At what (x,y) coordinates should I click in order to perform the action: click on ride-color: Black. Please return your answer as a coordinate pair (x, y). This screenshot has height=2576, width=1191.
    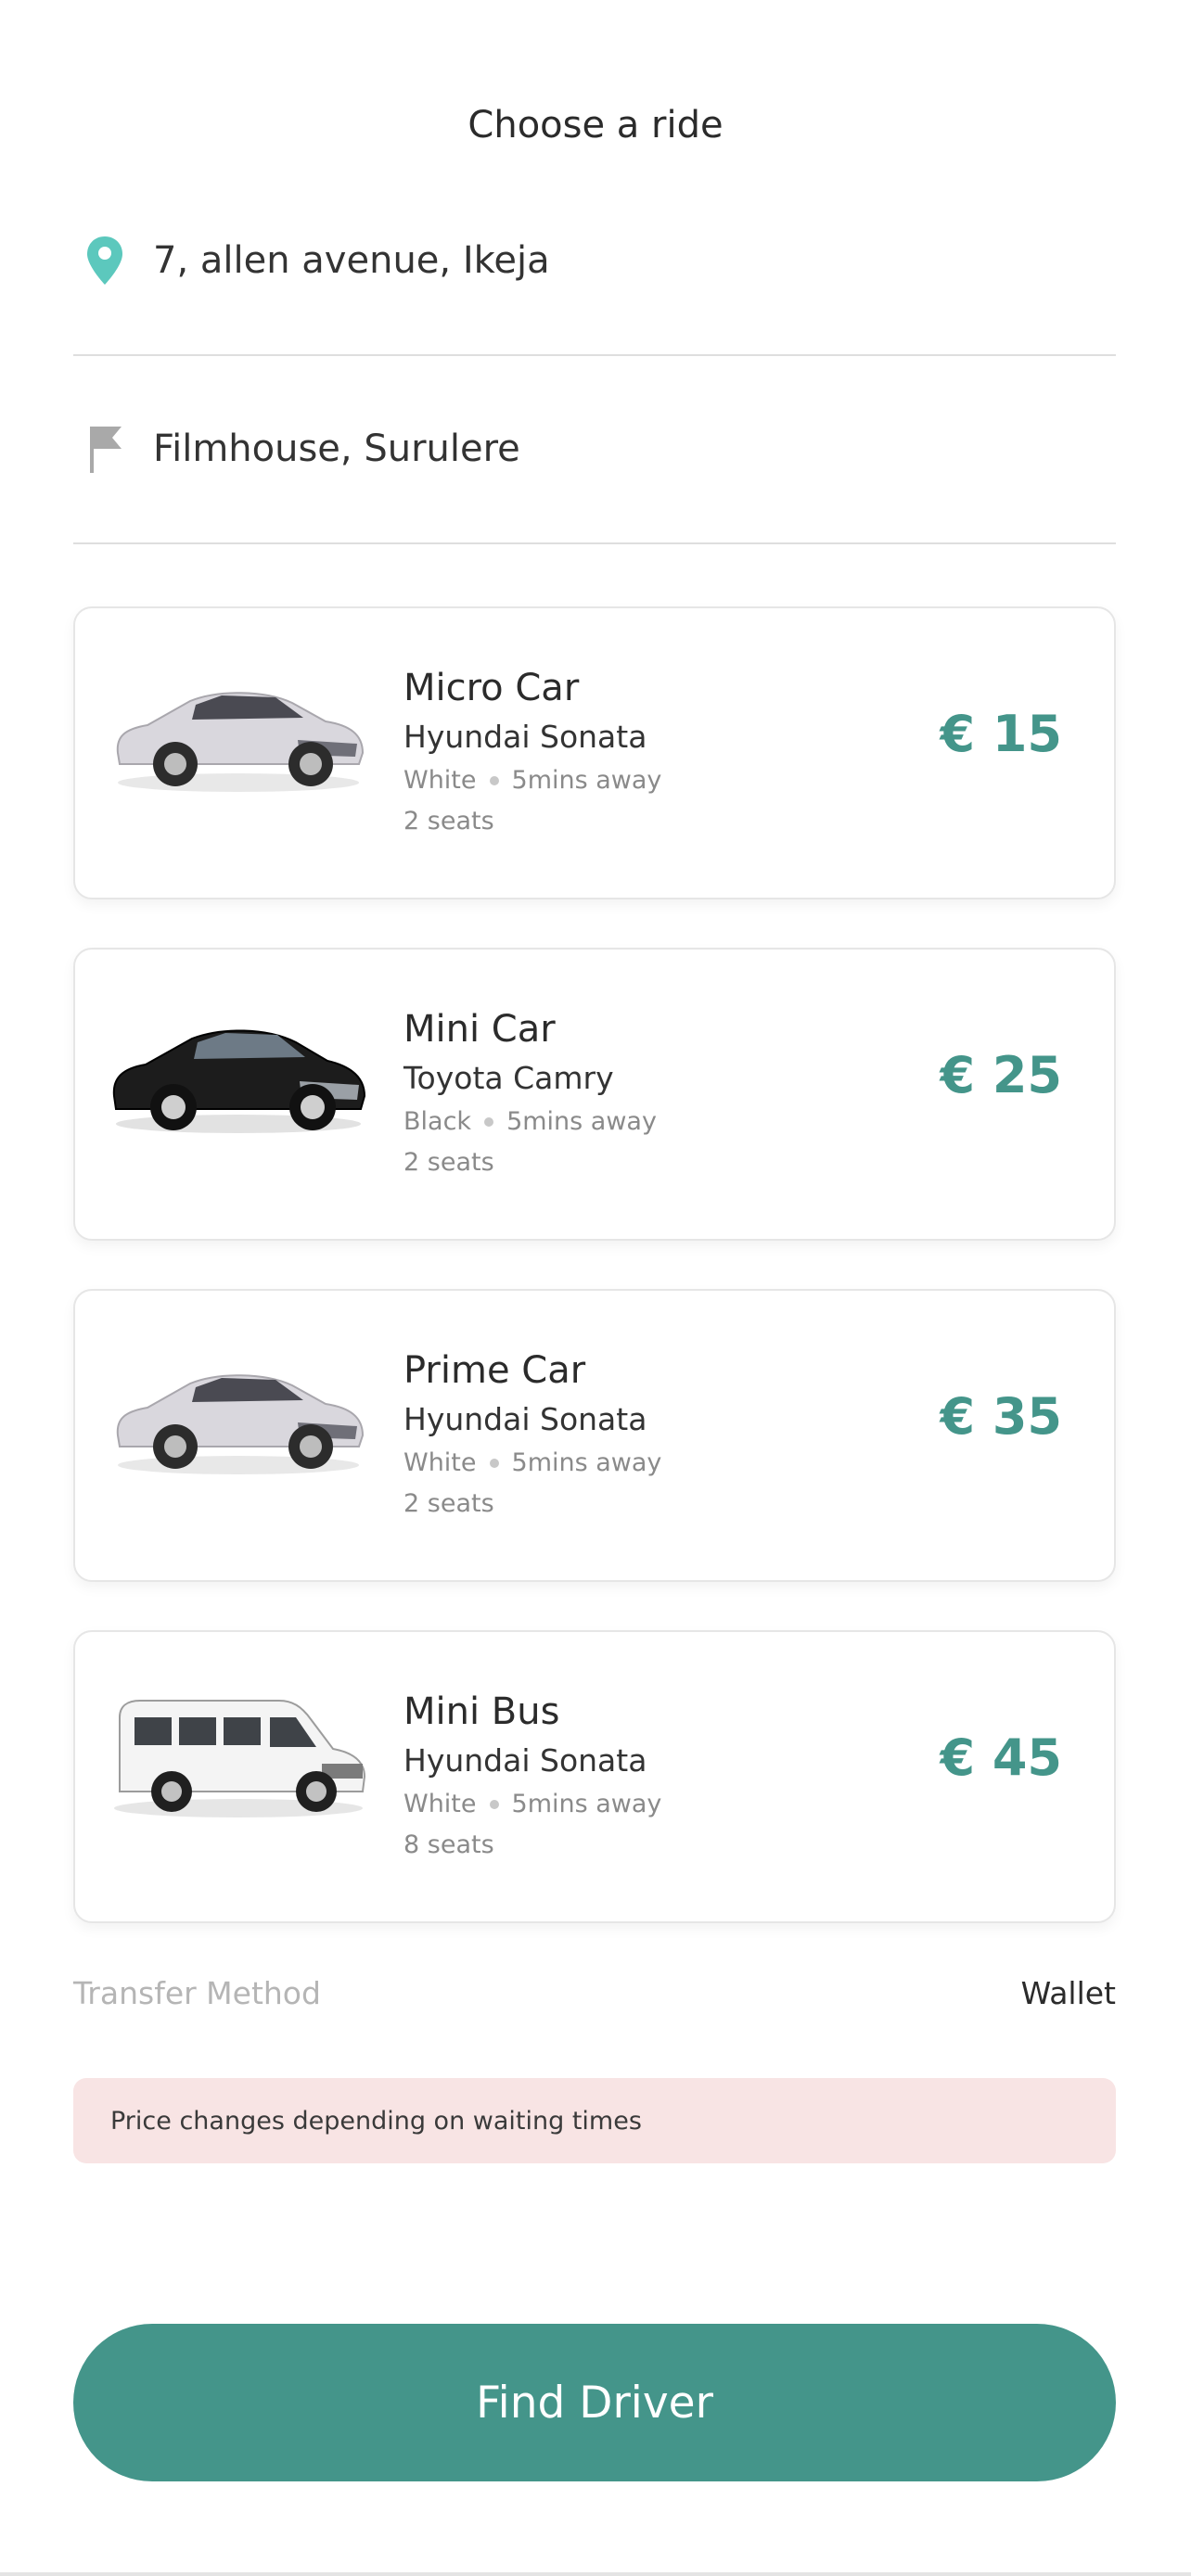
    Looking at the image, I should click on (437, 1122).